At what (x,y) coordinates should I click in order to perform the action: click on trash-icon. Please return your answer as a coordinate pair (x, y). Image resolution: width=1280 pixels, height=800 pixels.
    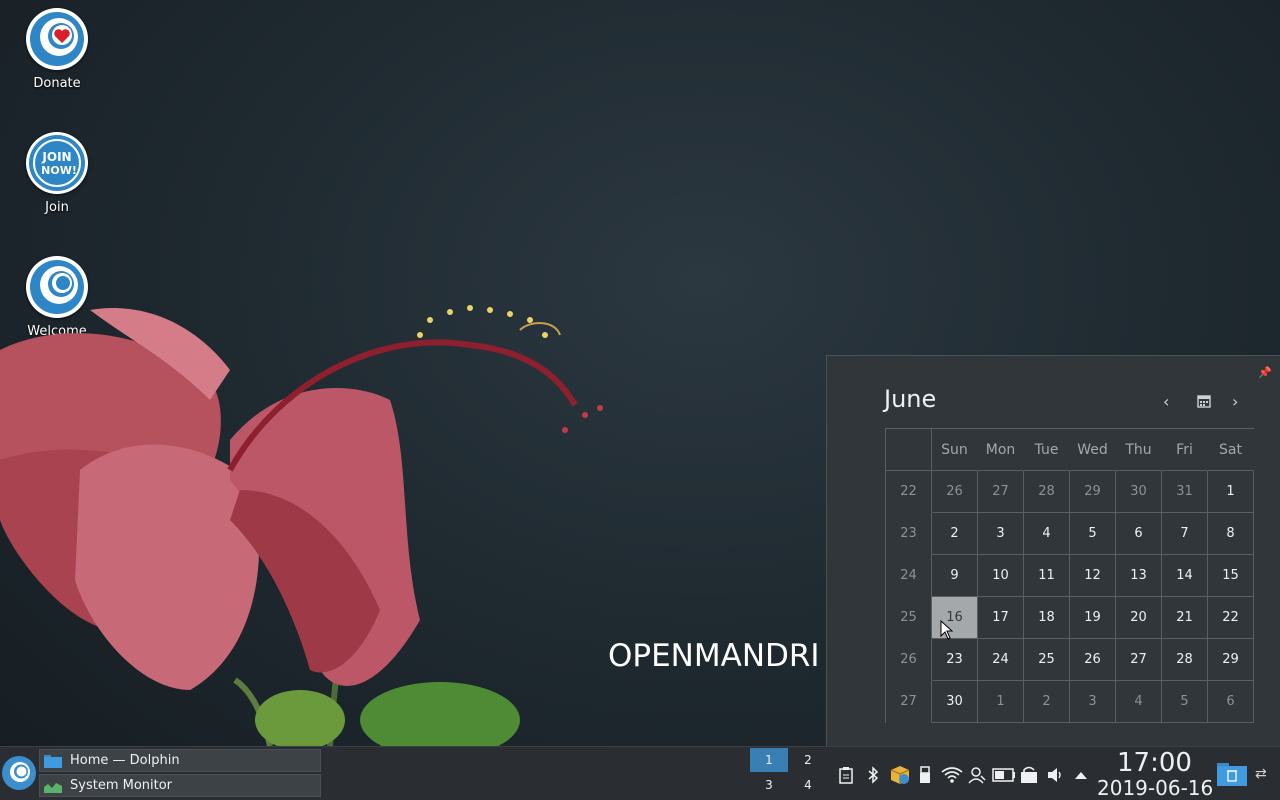
    Looking at the image, I should click on (1232, 773).